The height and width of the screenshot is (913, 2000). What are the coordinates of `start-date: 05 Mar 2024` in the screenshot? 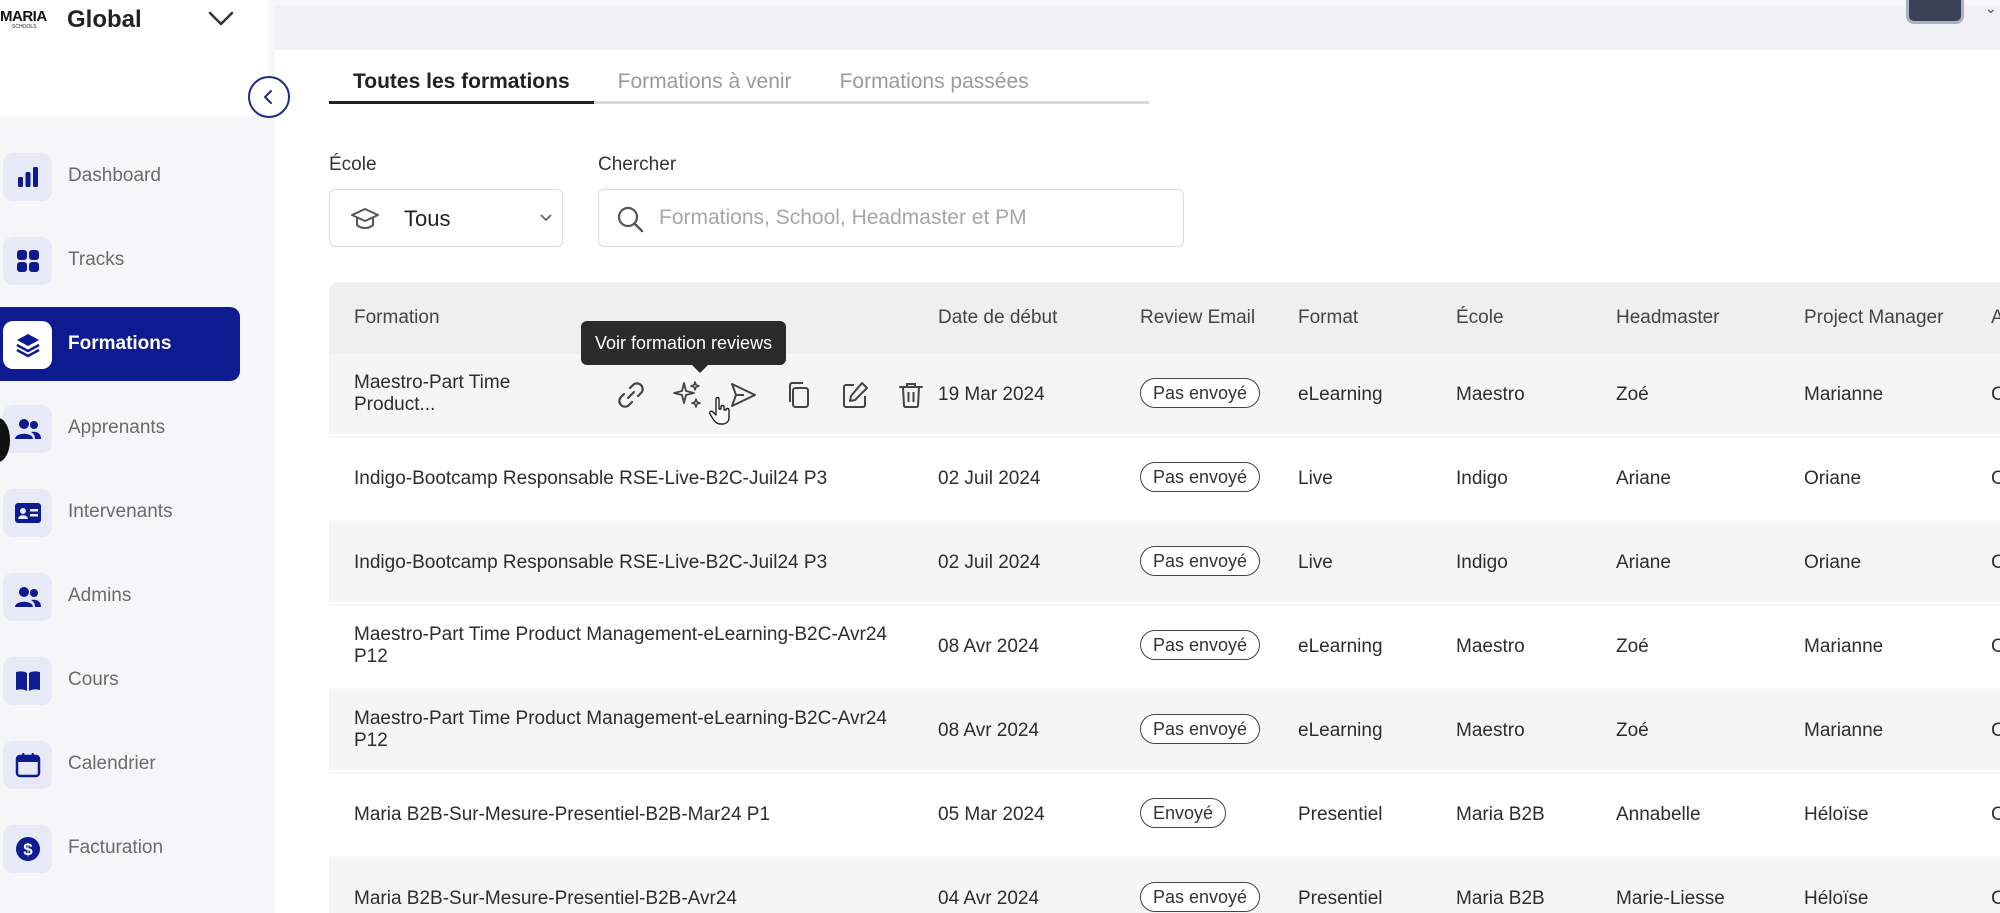 It's located at (991, 814).